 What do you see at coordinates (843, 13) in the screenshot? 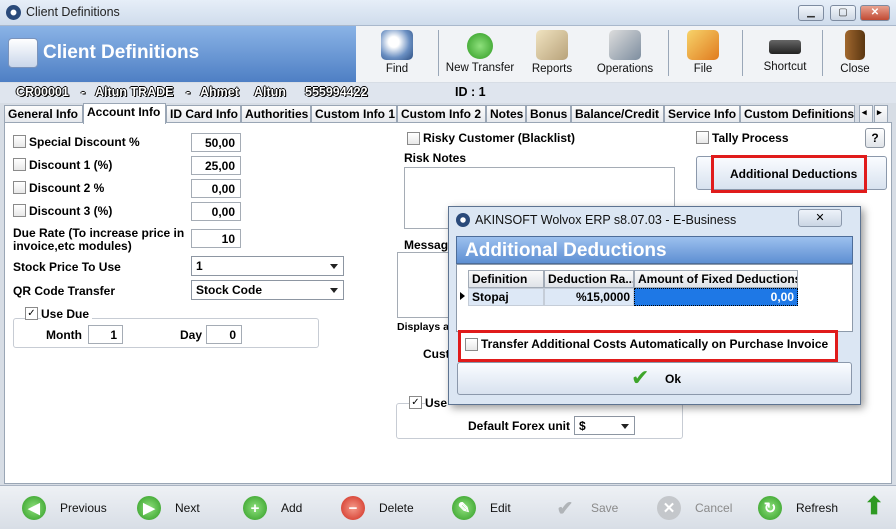
I see `maximize-button: ▢` at bounding box center [843, 13].